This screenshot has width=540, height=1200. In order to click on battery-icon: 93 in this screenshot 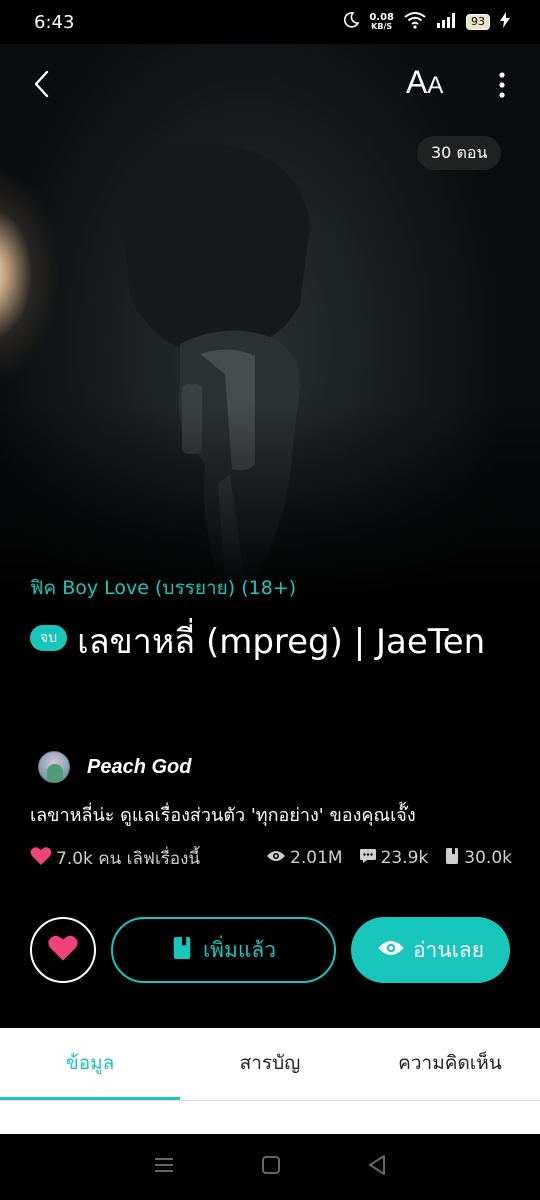, I will do `click(478, 22)`.